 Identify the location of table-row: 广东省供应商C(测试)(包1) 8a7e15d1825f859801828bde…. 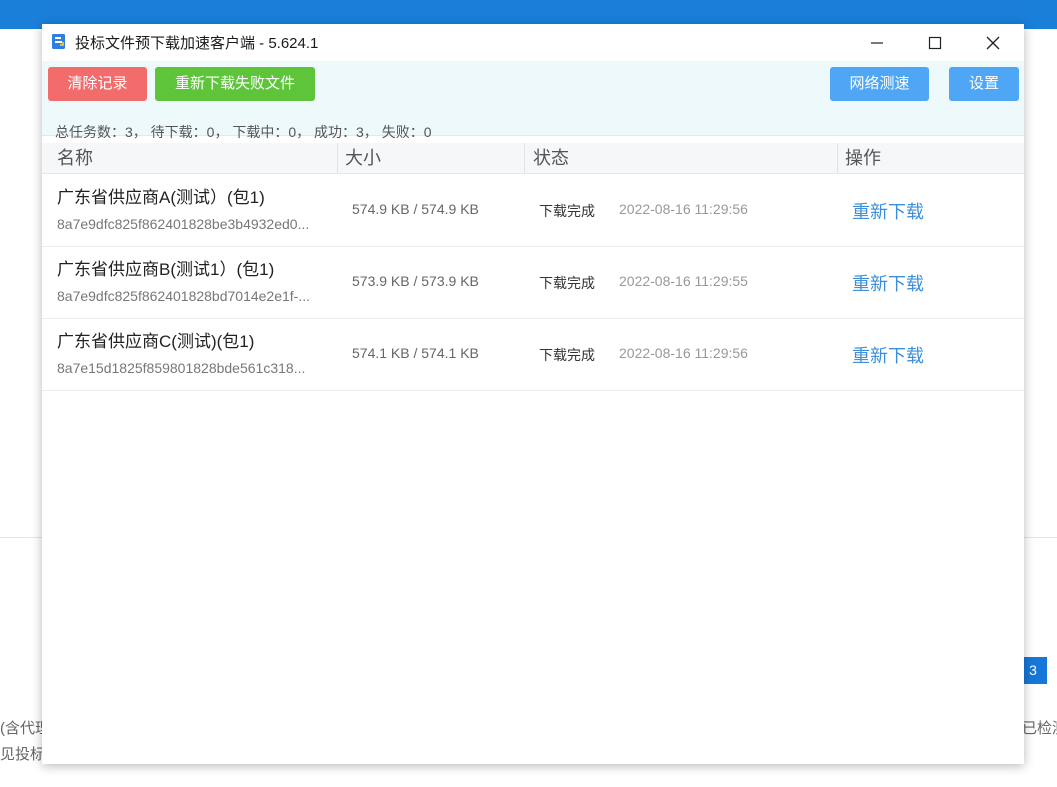
(533, 354).